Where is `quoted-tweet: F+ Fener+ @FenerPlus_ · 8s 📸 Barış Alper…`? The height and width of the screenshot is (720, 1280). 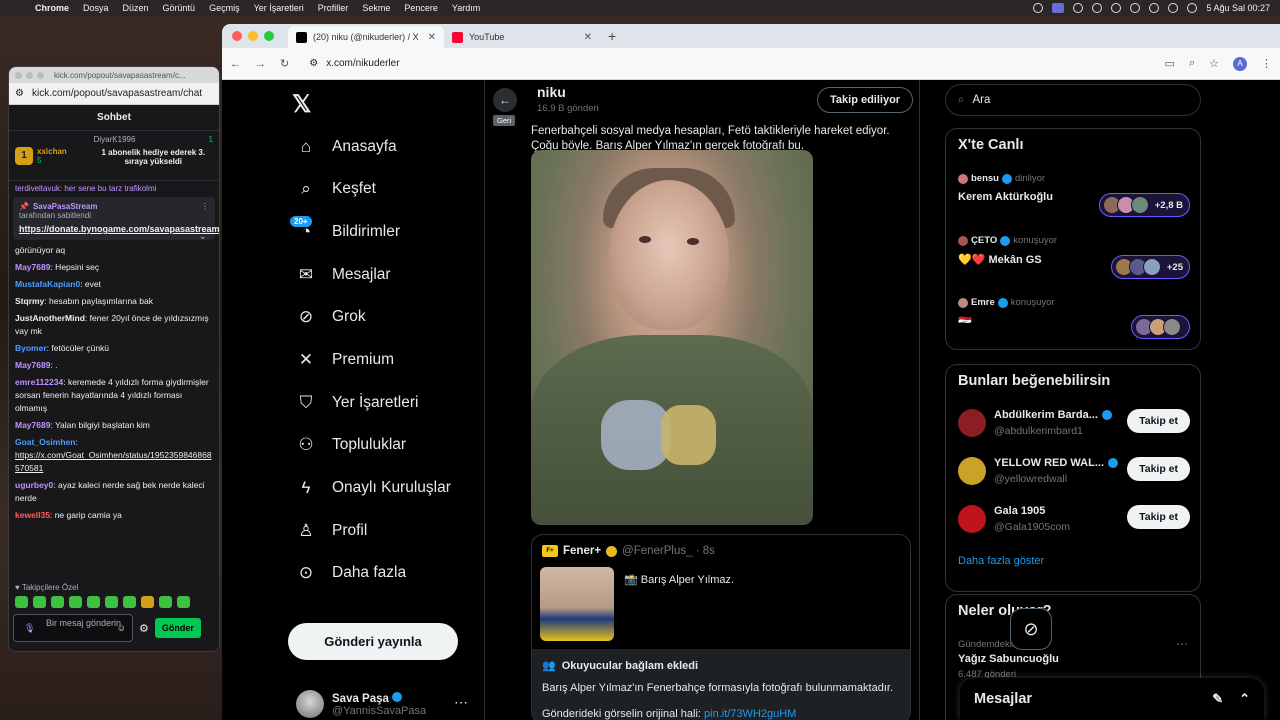
quoted-tweet: F+ Fener+ @FenerPlus_ · 8s 📸 Barış Alper… is located at coordinates (721, 627).